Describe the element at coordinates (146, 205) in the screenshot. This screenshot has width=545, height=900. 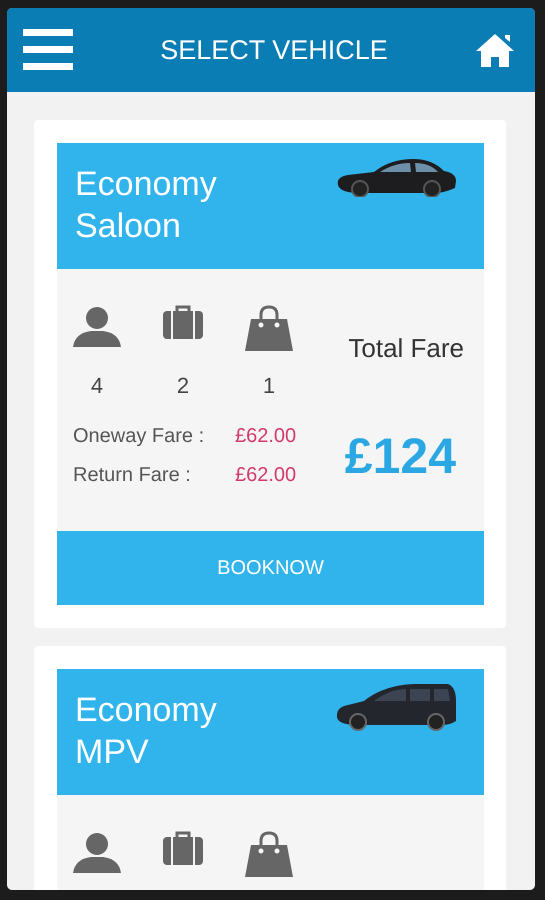
I see `vehicle-name: Economy Saloon` at that location.